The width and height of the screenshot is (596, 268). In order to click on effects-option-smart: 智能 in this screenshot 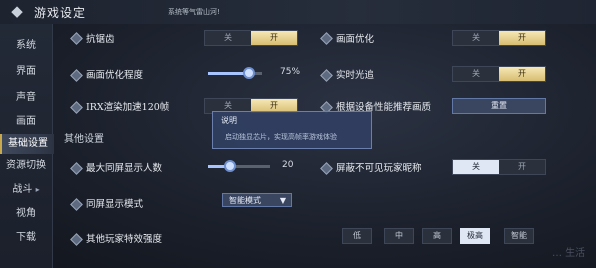, I will do `click(519, 236)`.